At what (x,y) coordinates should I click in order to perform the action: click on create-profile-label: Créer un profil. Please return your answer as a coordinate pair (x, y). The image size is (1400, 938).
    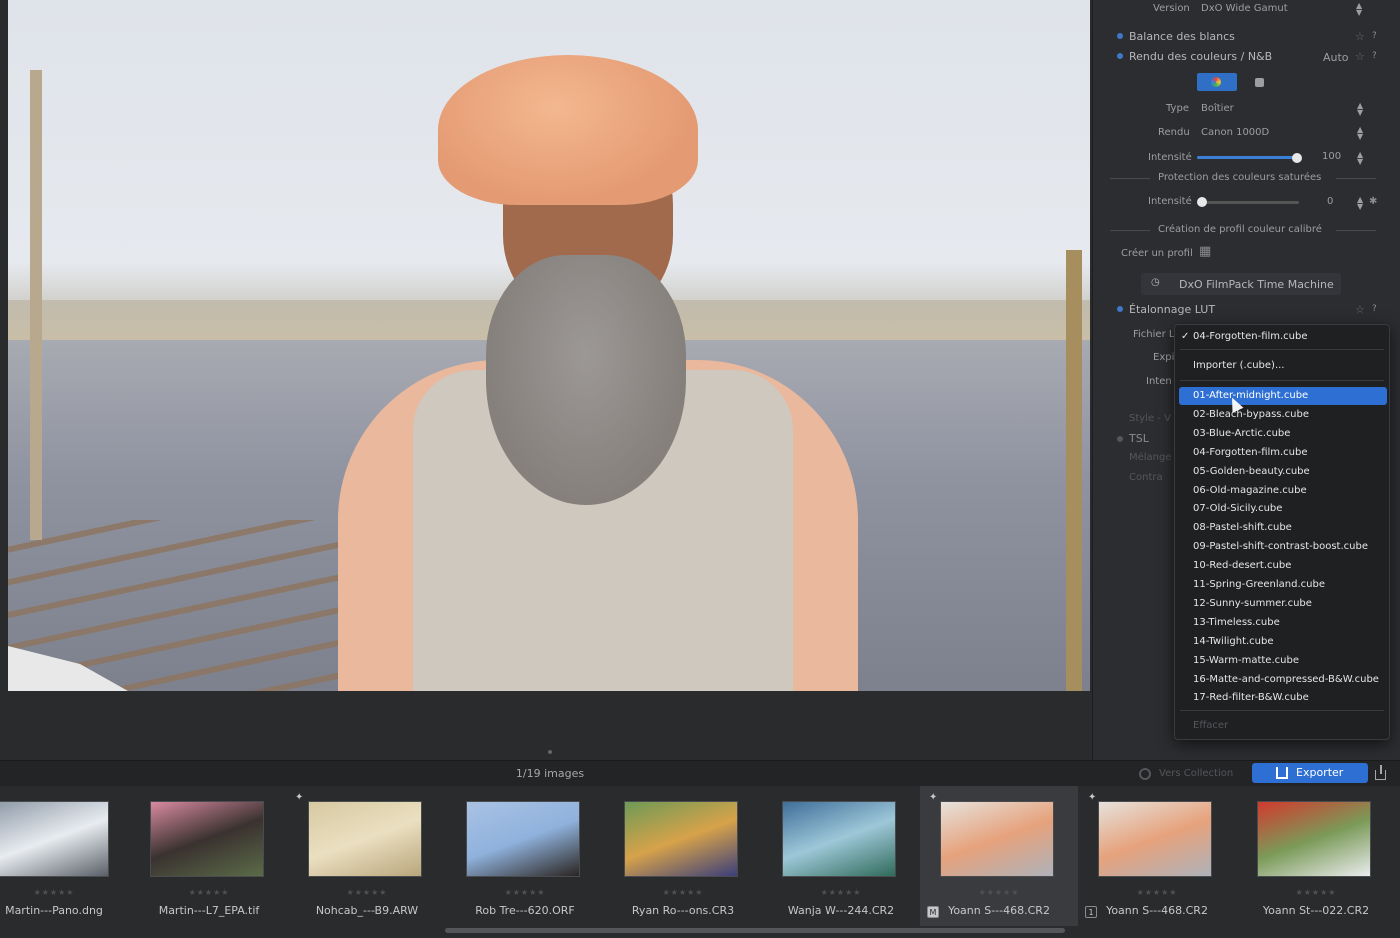
    Looking at the image, I should click on (1157, 253).